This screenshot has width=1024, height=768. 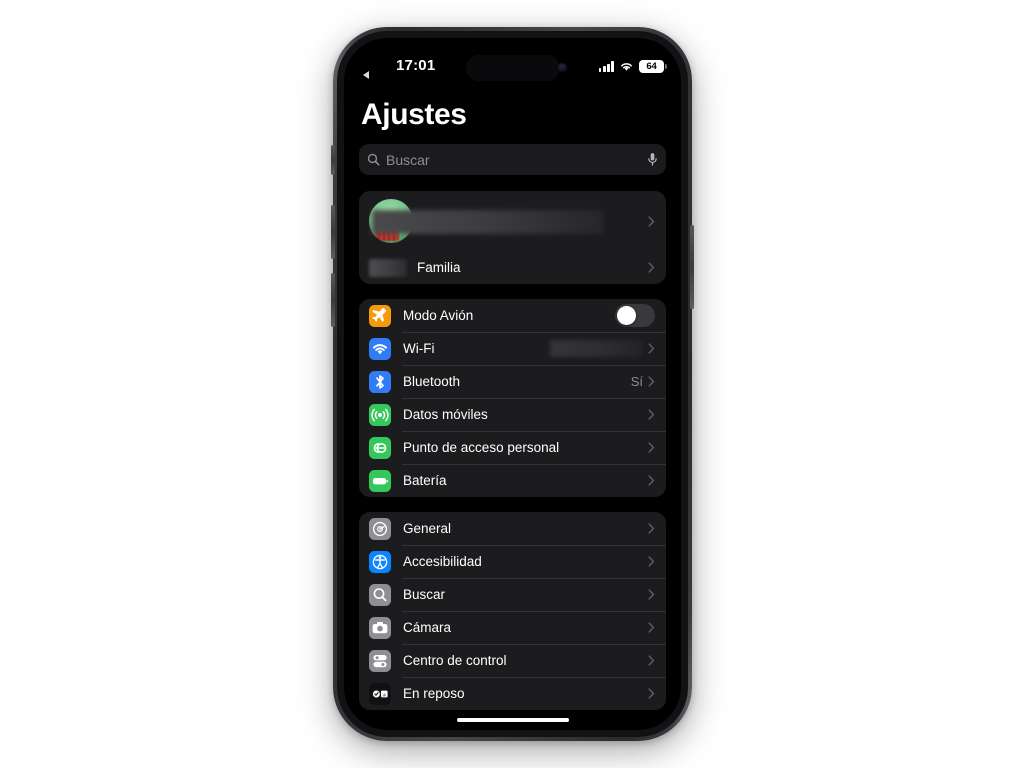 What do you see at coordinates (408, 159) in the screenshot?
I see `search-placeholder: Buscar` at bounding box center [408, 159].